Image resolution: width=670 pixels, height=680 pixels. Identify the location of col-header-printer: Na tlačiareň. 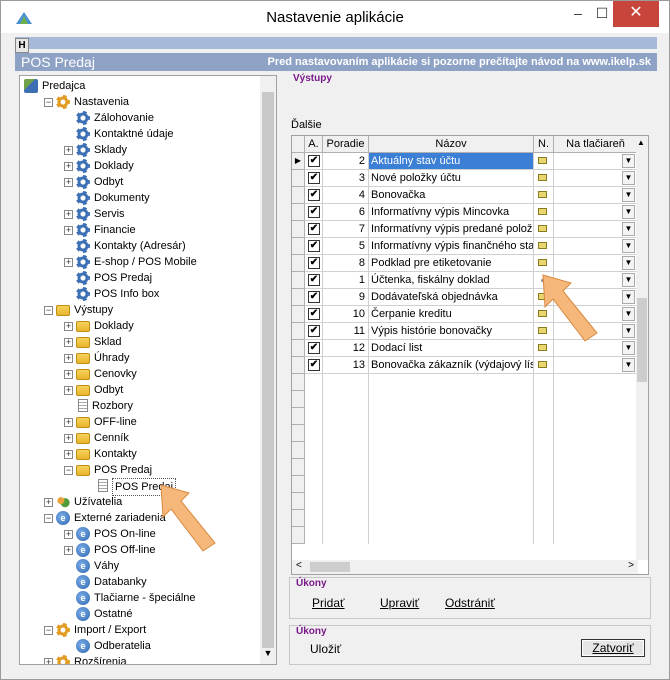
(596, 144).